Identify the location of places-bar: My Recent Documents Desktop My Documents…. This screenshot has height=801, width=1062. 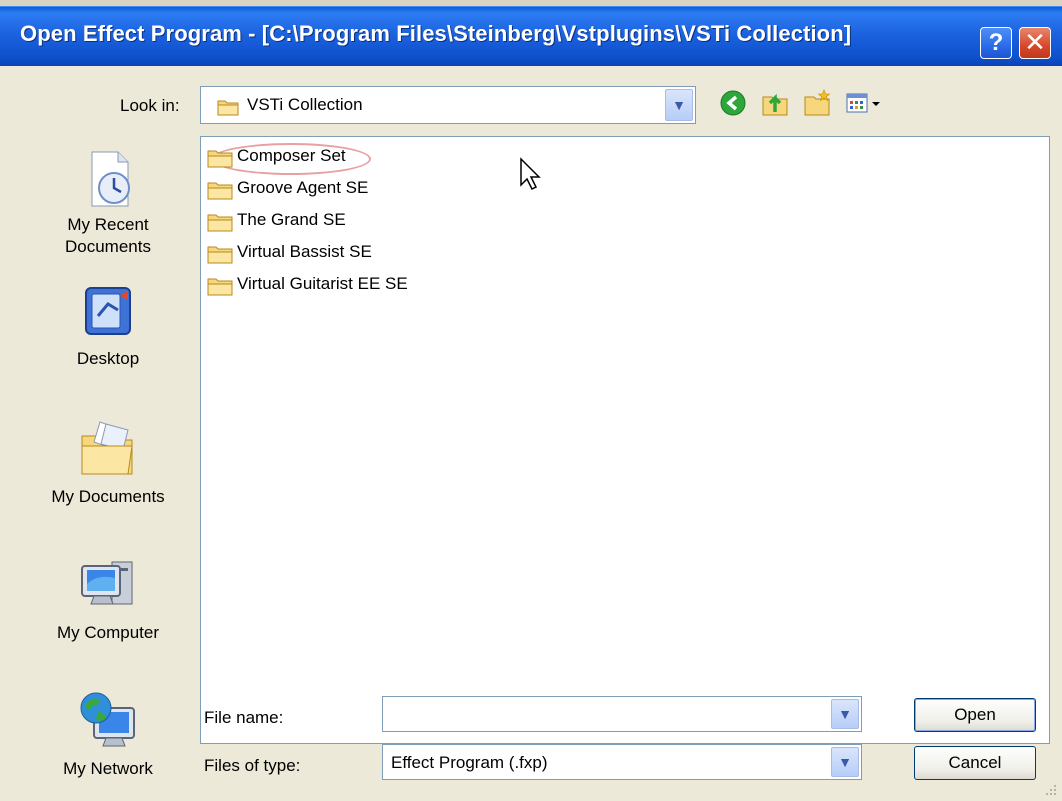
(108, 468).